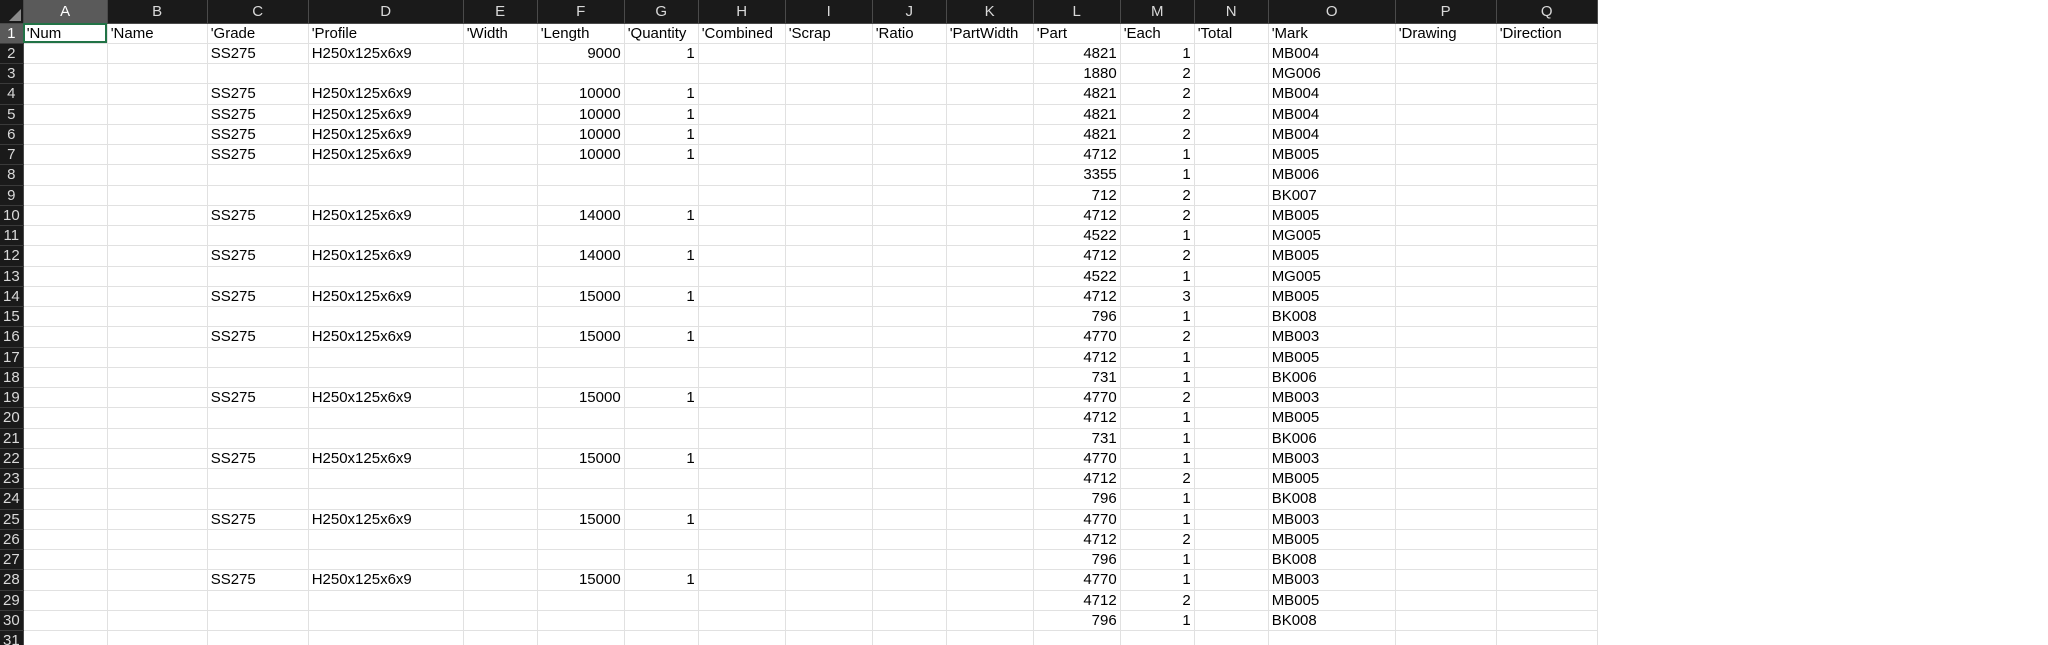 This screenshot has height=645, width=2048. What do you see at coordinates (500, 479) in the screenshot?
I see `cell-e23` at bounding box center [500, 479].